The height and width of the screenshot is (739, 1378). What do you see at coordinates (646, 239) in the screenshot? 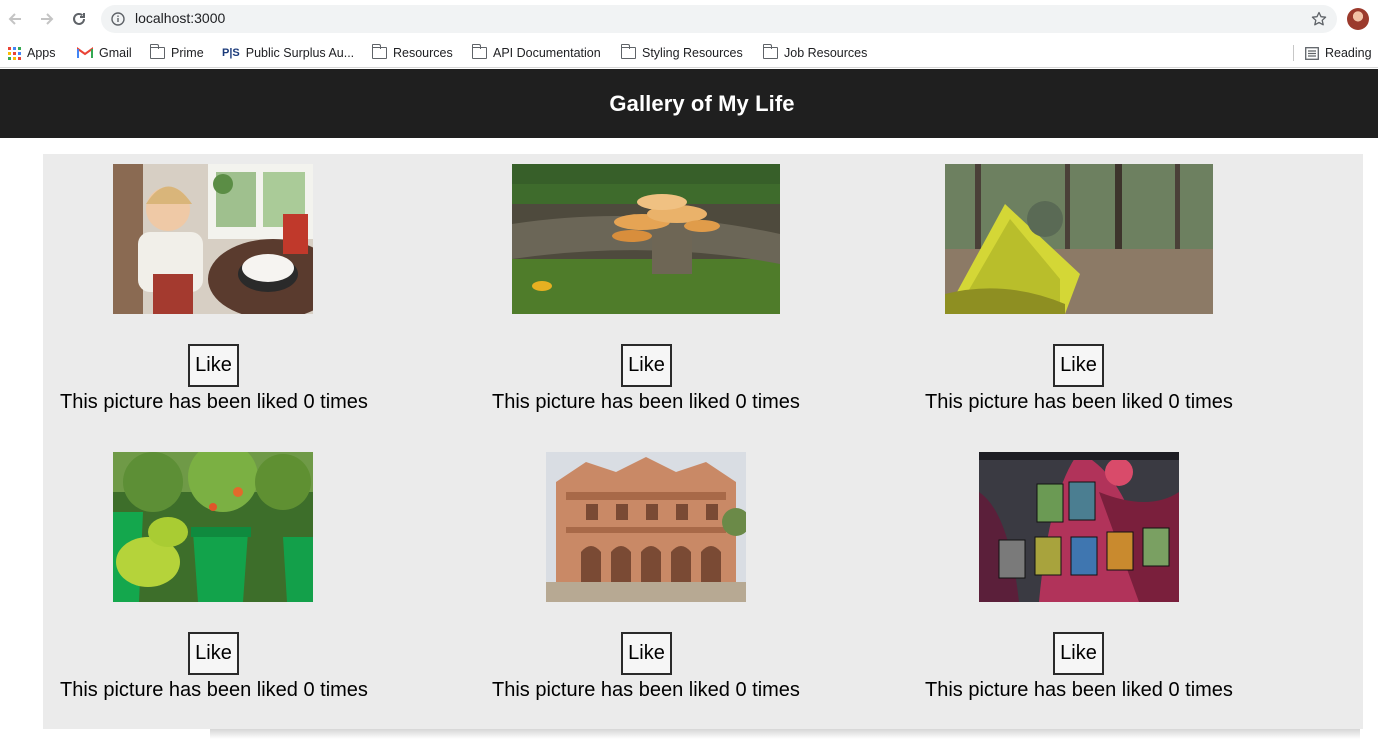
I see `gallery-photo-mushrooms` at bounding box center [646, 239].